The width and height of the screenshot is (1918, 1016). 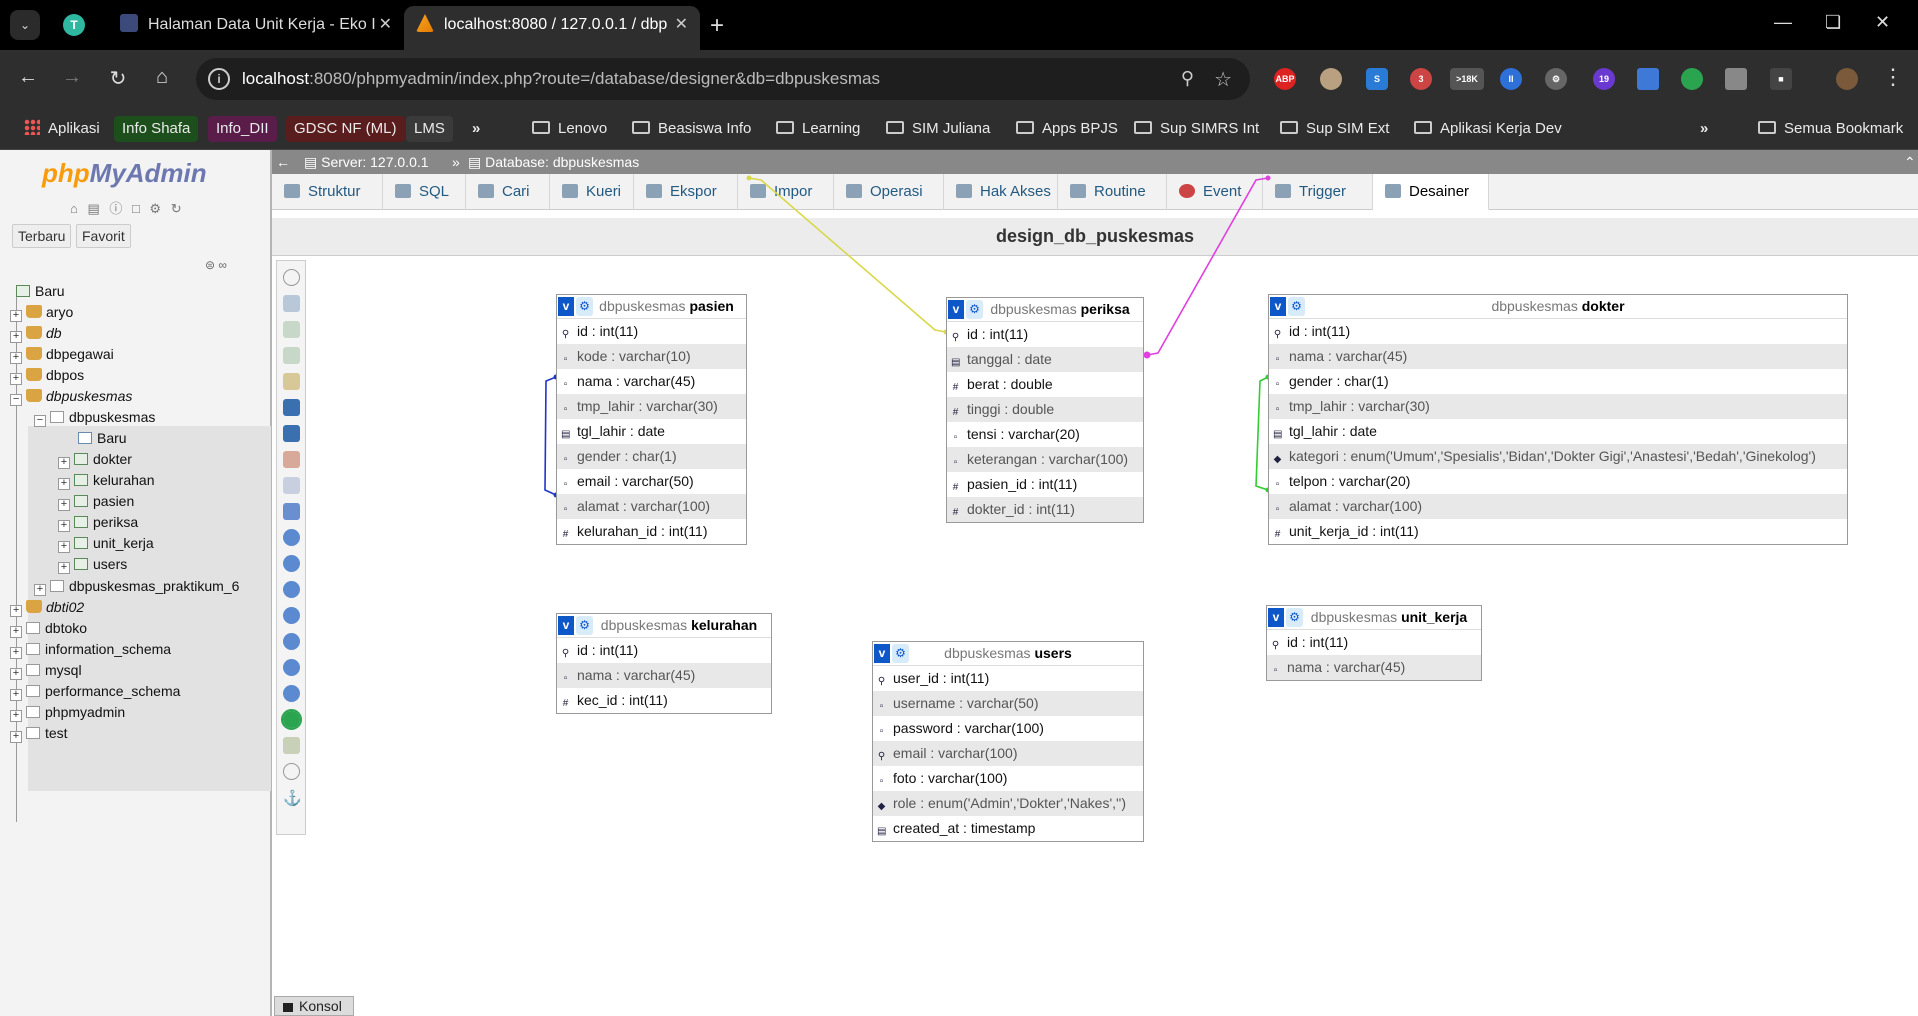 I want to click on zoom-icon: ⚲, so click(x=1187, y=78).